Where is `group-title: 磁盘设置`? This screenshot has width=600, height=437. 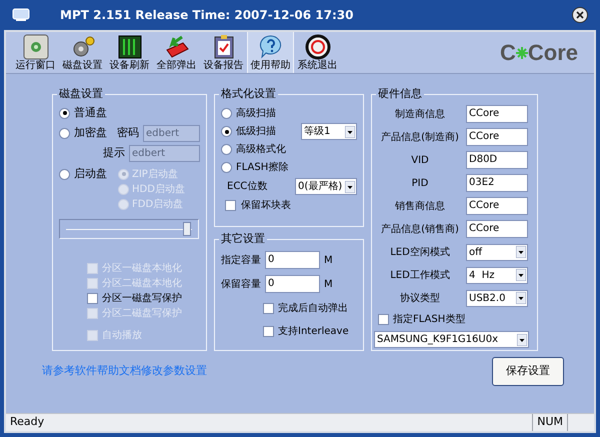 group-title: 磁盘设置 is located at coordinates (81, 94).